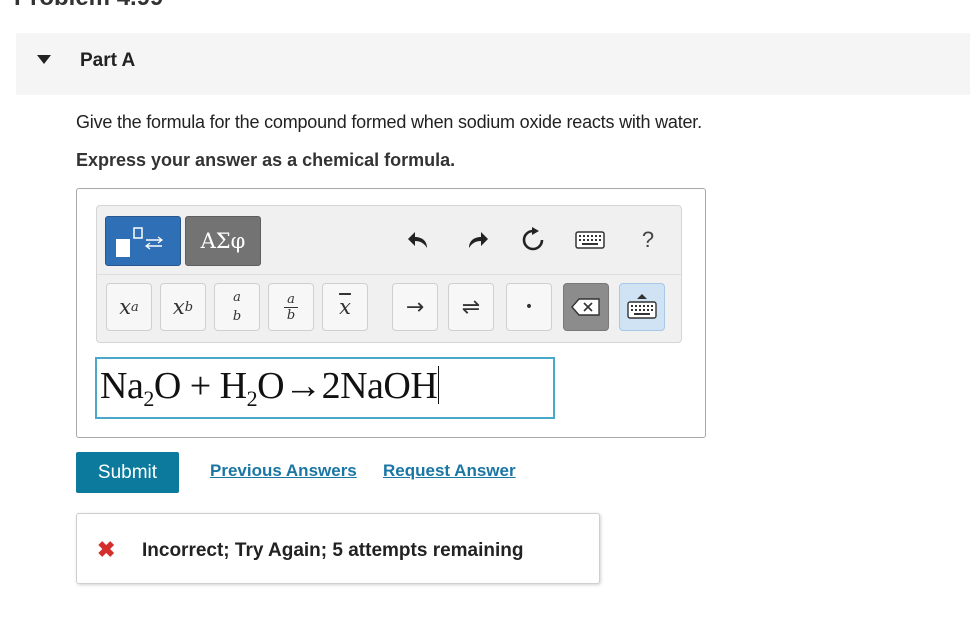 The image size is (970, 624). What do you see at coordinates (291, 315) in the screenshot?
I see `stacked-fraction-denominator: b` at bounding box center [291, 315].